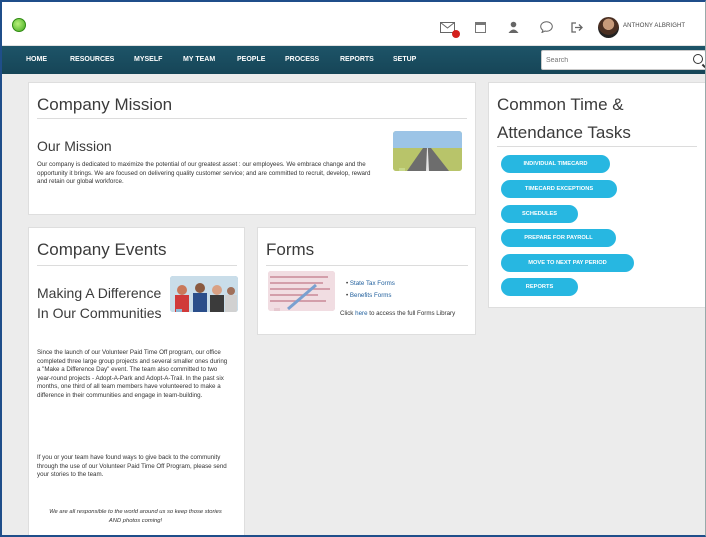 The width and height of the screenshot is (706, 537). Describe the element at coordinates (36, 59) in the screenshot. I see `nav-item-home: HOME` at that location.